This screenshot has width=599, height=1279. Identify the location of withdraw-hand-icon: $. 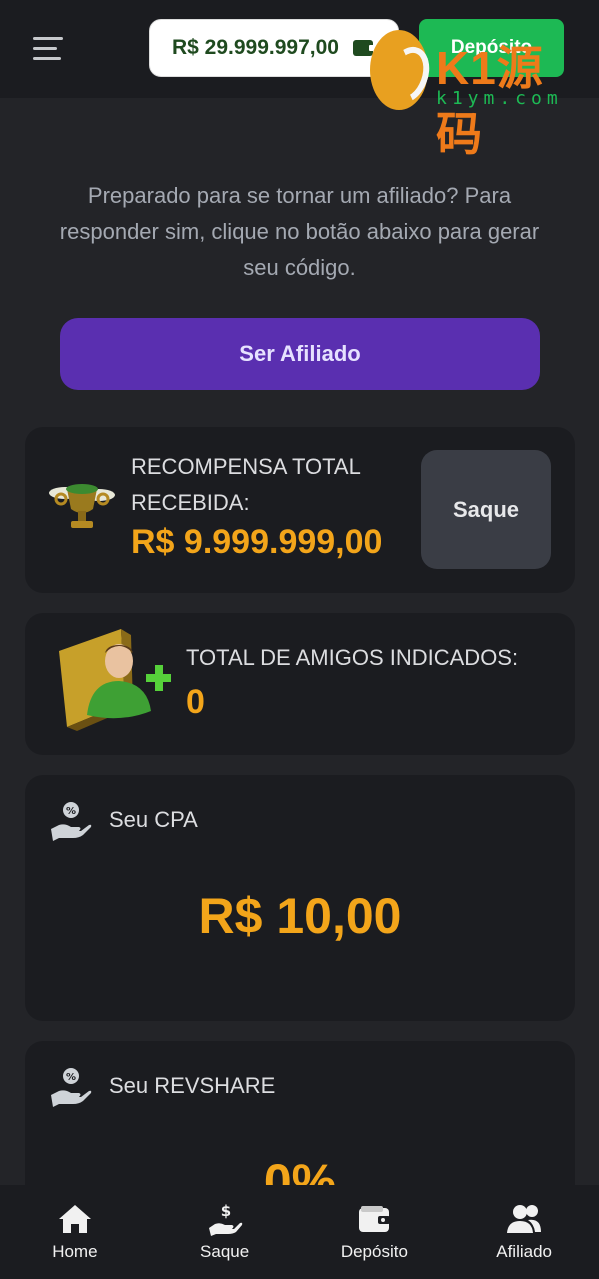
(225, 1219).